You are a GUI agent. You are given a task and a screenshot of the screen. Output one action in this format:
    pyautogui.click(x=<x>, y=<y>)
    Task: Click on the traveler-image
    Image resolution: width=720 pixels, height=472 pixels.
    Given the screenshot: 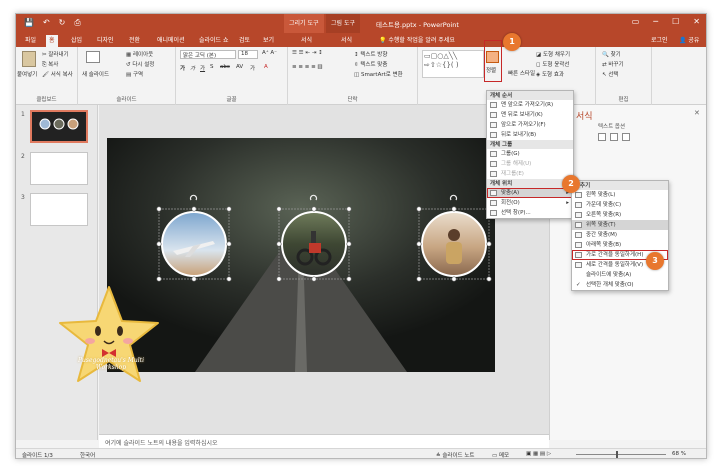 What is the action you would take?
    pyautogui.click(x=454, y=244)
    